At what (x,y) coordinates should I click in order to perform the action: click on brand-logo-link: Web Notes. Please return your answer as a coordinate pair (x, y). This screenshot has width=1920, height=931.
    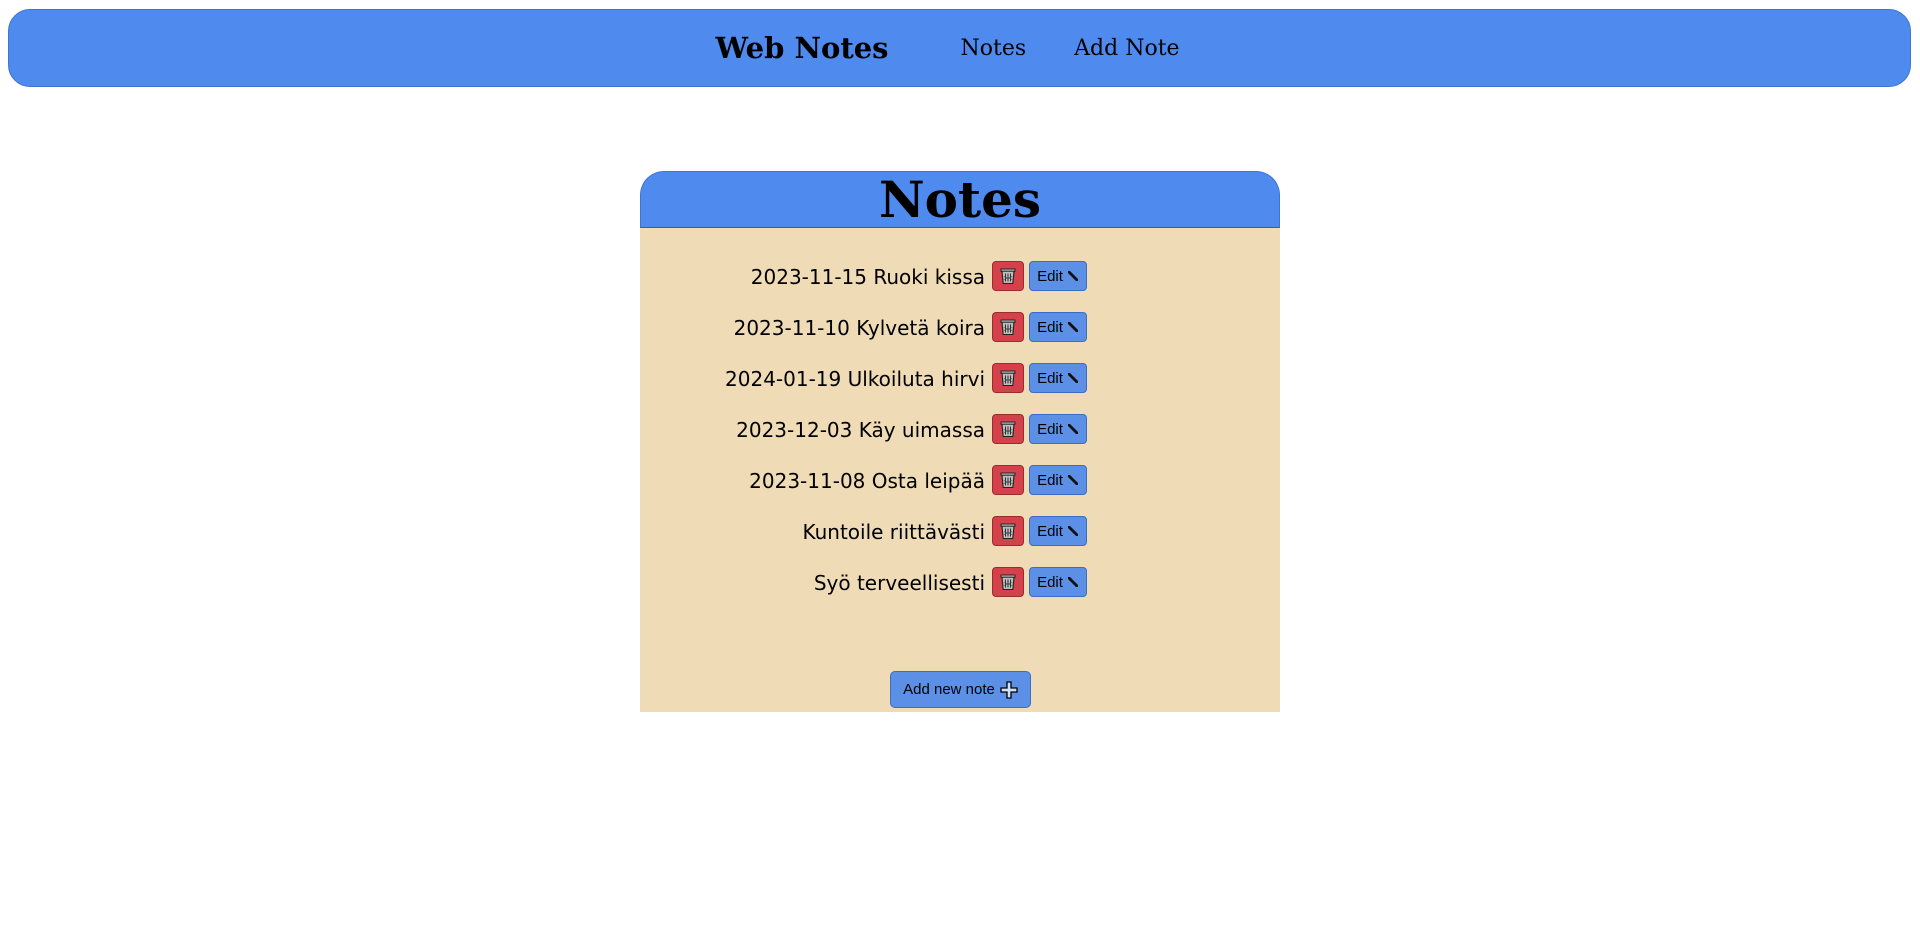
    Looking at the image, I should click on (801, 48).